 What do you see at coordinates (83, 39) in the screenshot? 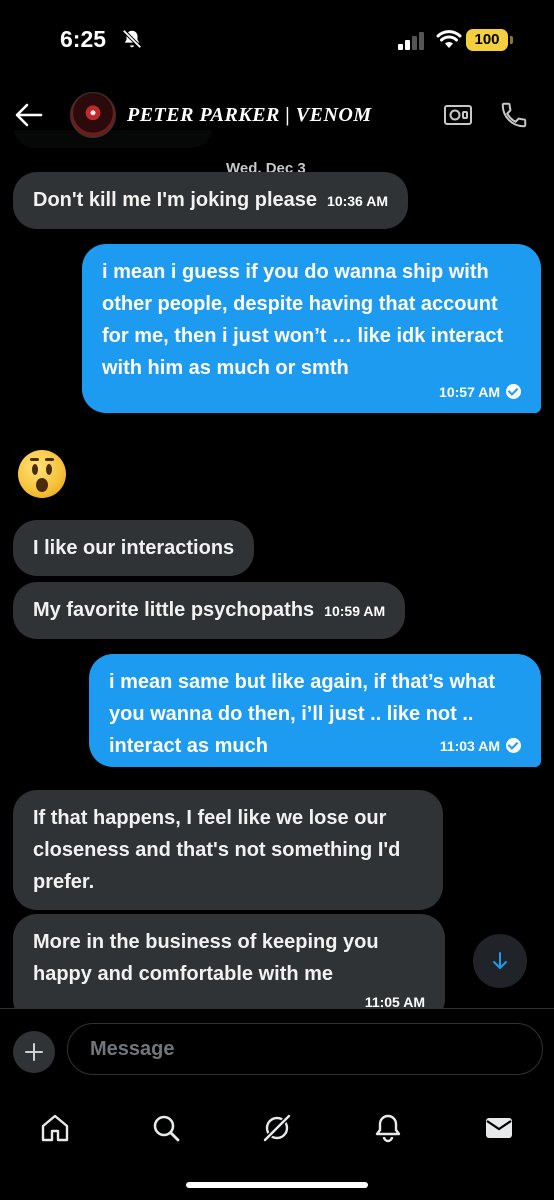
I see `clock: 6:25` at bounding box center [83, 39].